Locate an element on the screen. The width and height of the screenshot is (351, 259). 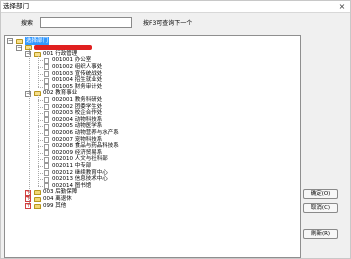
org-collapse-toggle: − is located at coordinates (19, 47).